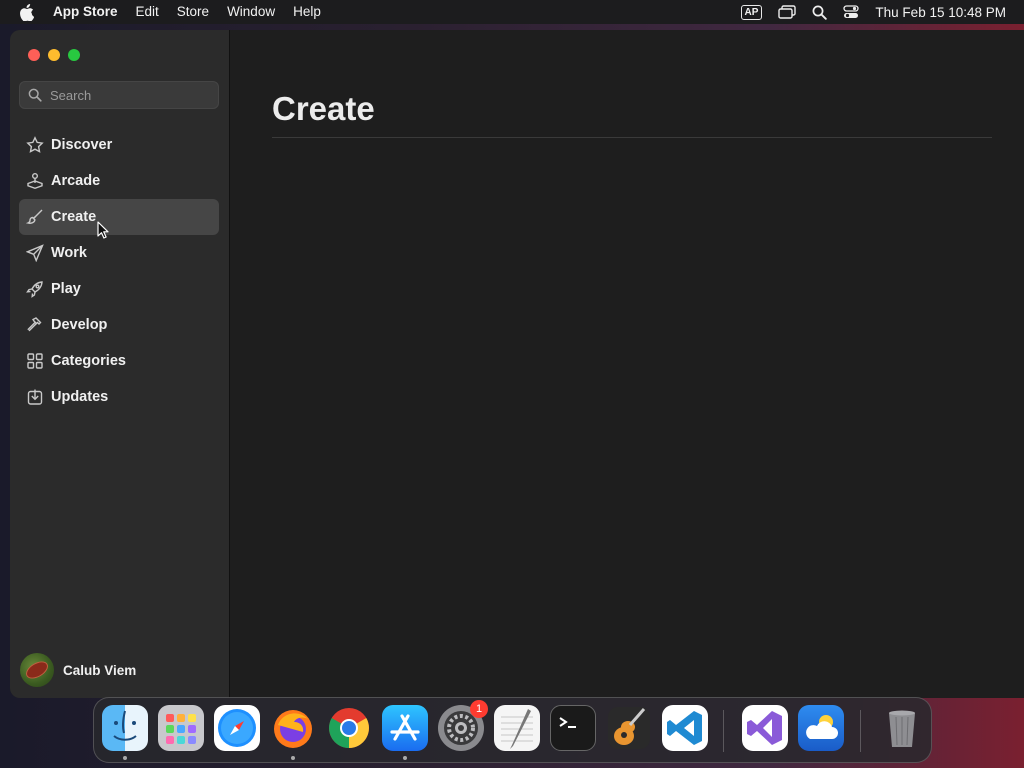 Image resolution: width=1024 pixels, height=768 pixels. I want to click on weather-icon, so click(821, 728).